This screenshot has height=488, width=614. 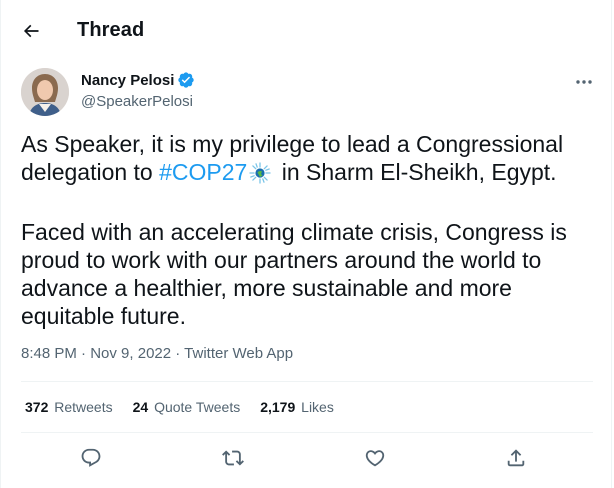 I want to click on share-button, so click(x=516, y=458).